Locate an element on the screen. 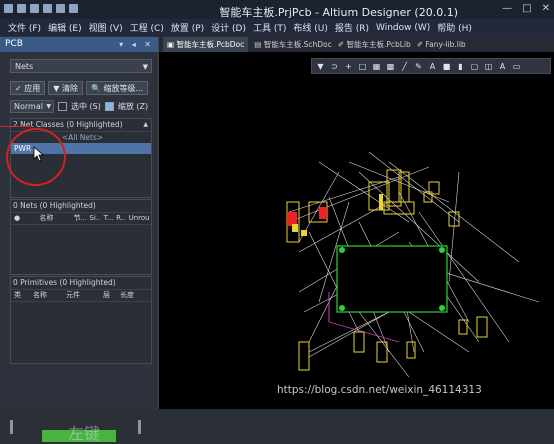  zoom-checkbox is located at coordinates (109, 106).